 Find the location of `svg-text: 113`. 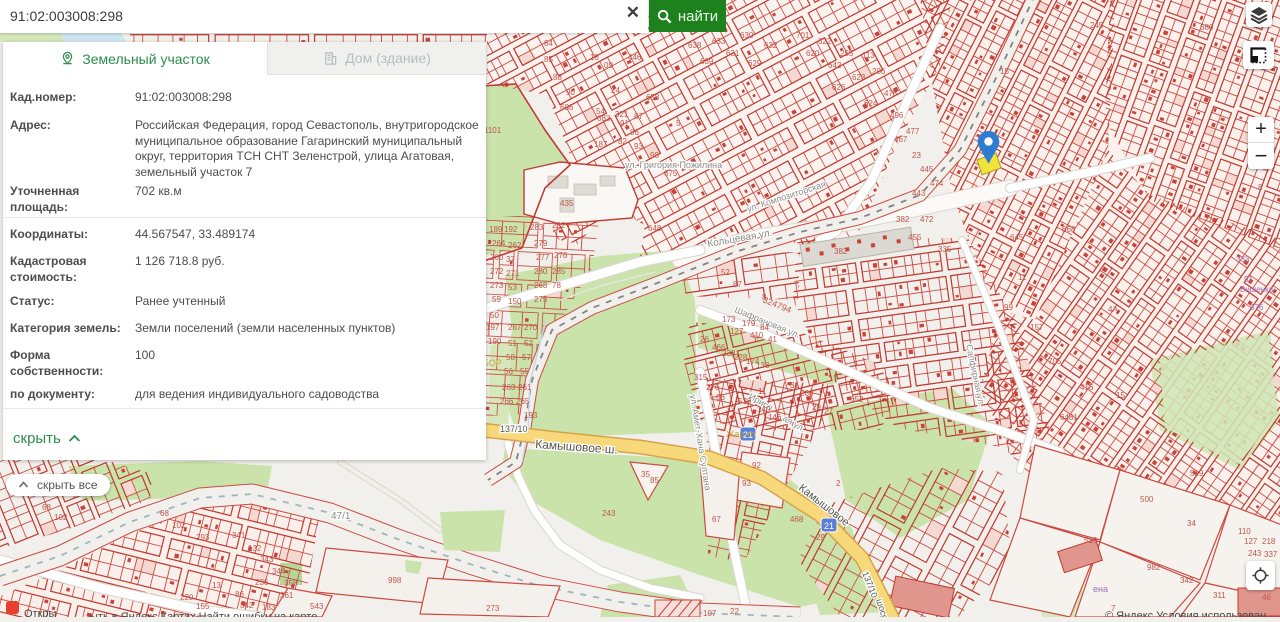

svg-text: 113 is located at coordinates (868, 55).